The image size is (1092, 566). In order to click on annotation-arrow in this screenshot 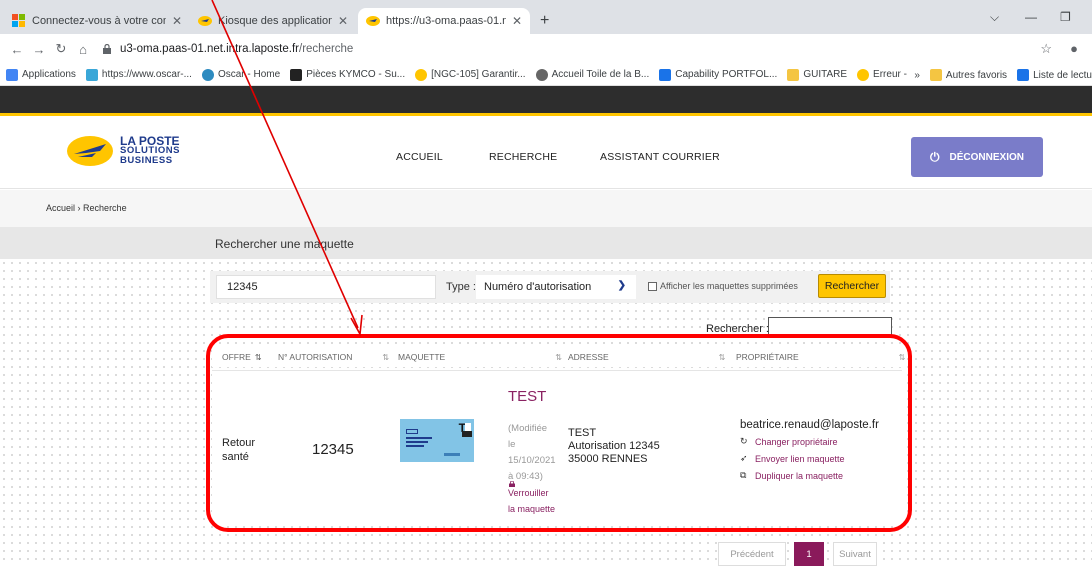, I will do `click(287, 168)`.